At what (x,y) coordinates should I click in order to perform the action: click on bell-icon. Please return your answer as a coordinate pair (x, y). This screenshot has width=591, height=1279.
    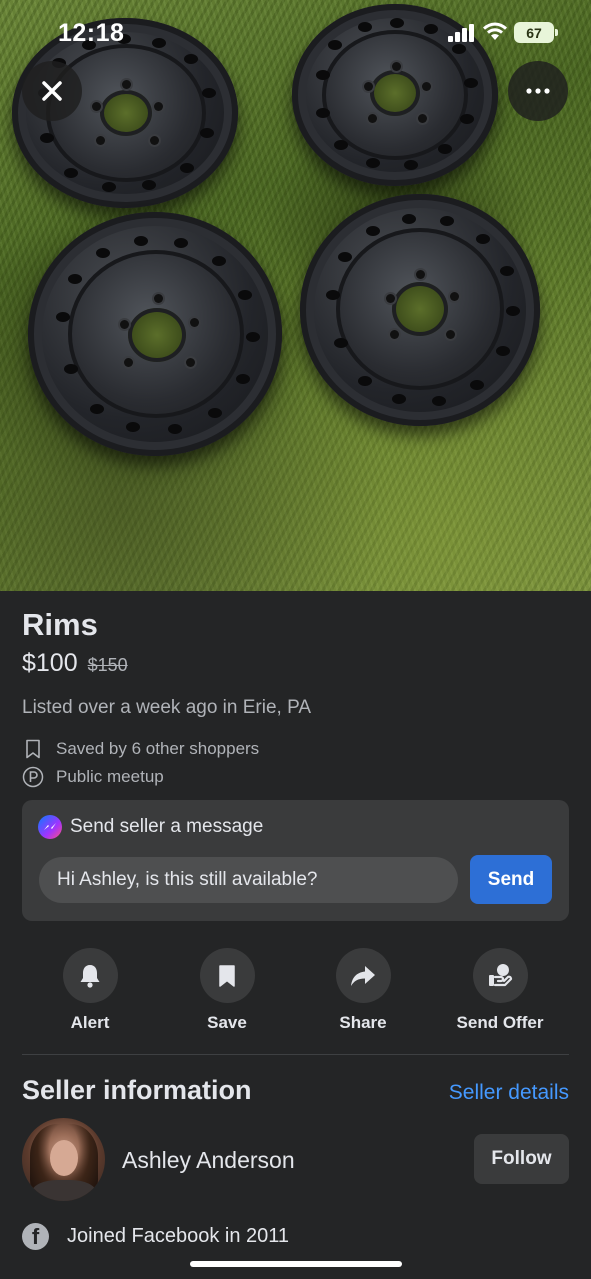
    Looking at the image, I should click on (90, 976).